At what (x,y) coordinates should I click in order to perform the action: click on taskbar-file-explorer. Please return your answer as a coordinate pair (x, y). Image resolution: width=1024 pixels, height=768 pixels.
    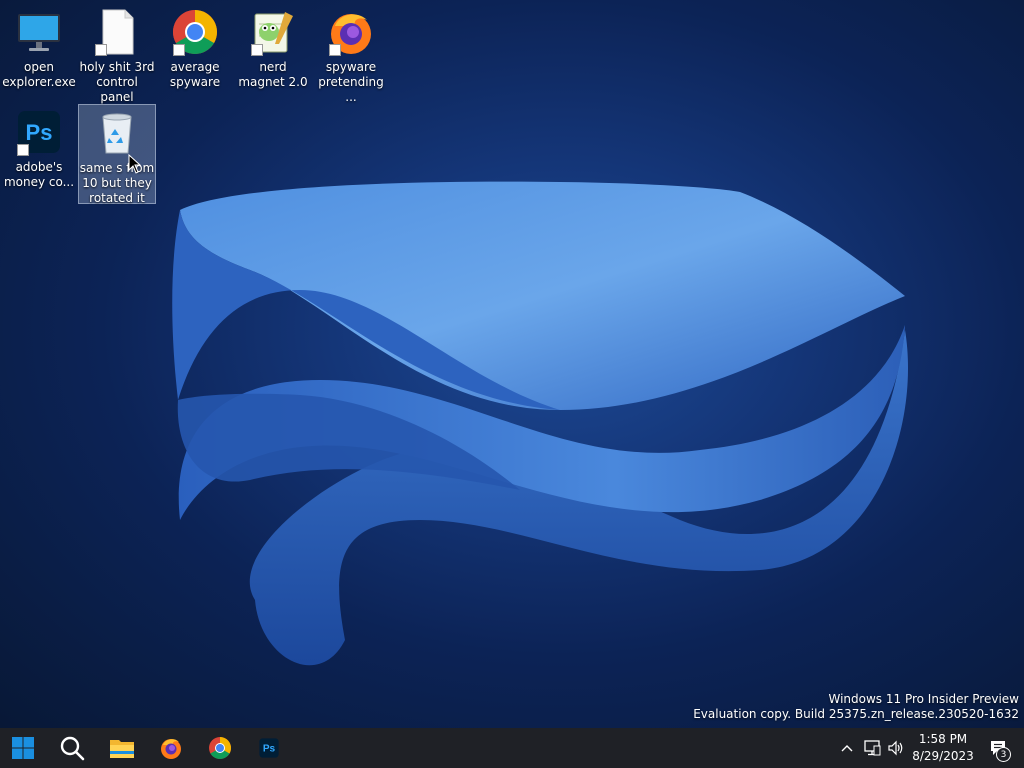
    Looking at the image, I should click on (122, 748).